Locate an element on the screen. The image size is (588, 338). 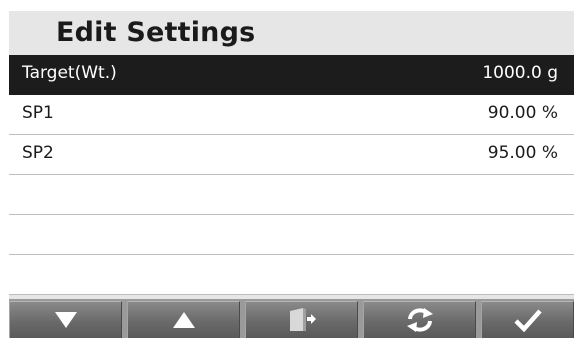
setting-label: SP2 is located at coordinates (38, 153).